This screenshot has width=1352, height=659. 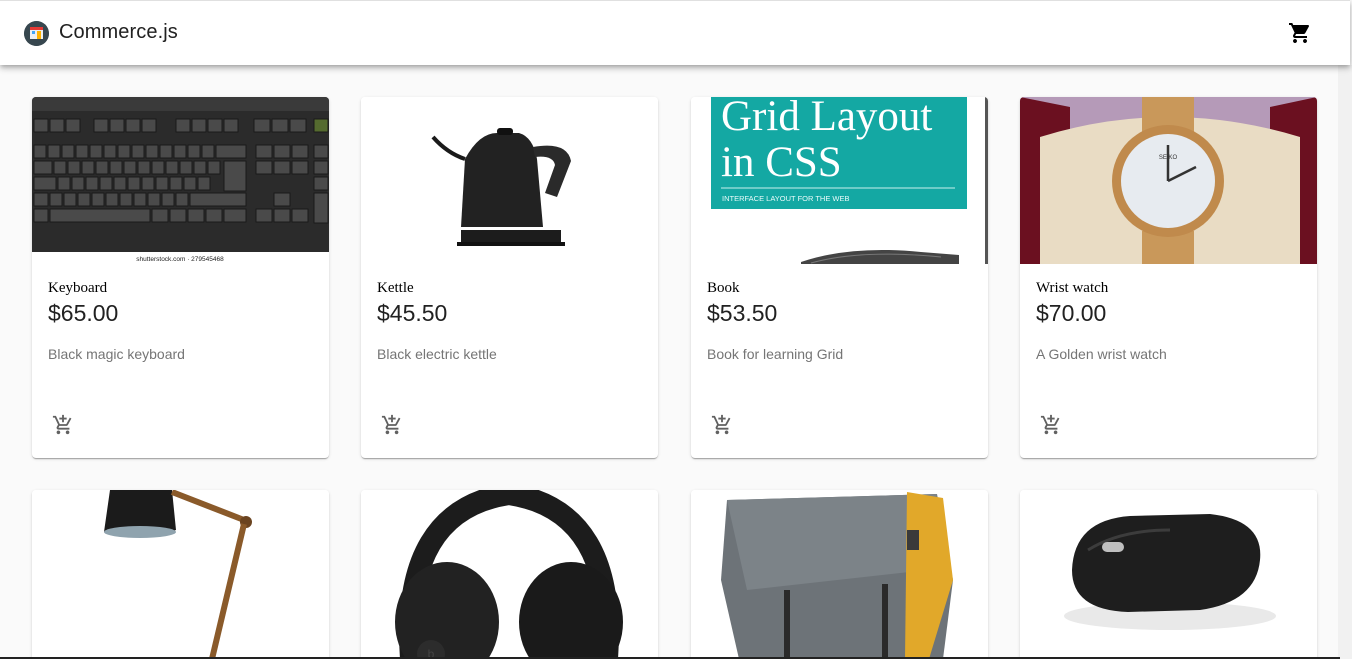 I want to click on keyboard-image: shutterstock.com · 279545468, so click(x=180, y=180).